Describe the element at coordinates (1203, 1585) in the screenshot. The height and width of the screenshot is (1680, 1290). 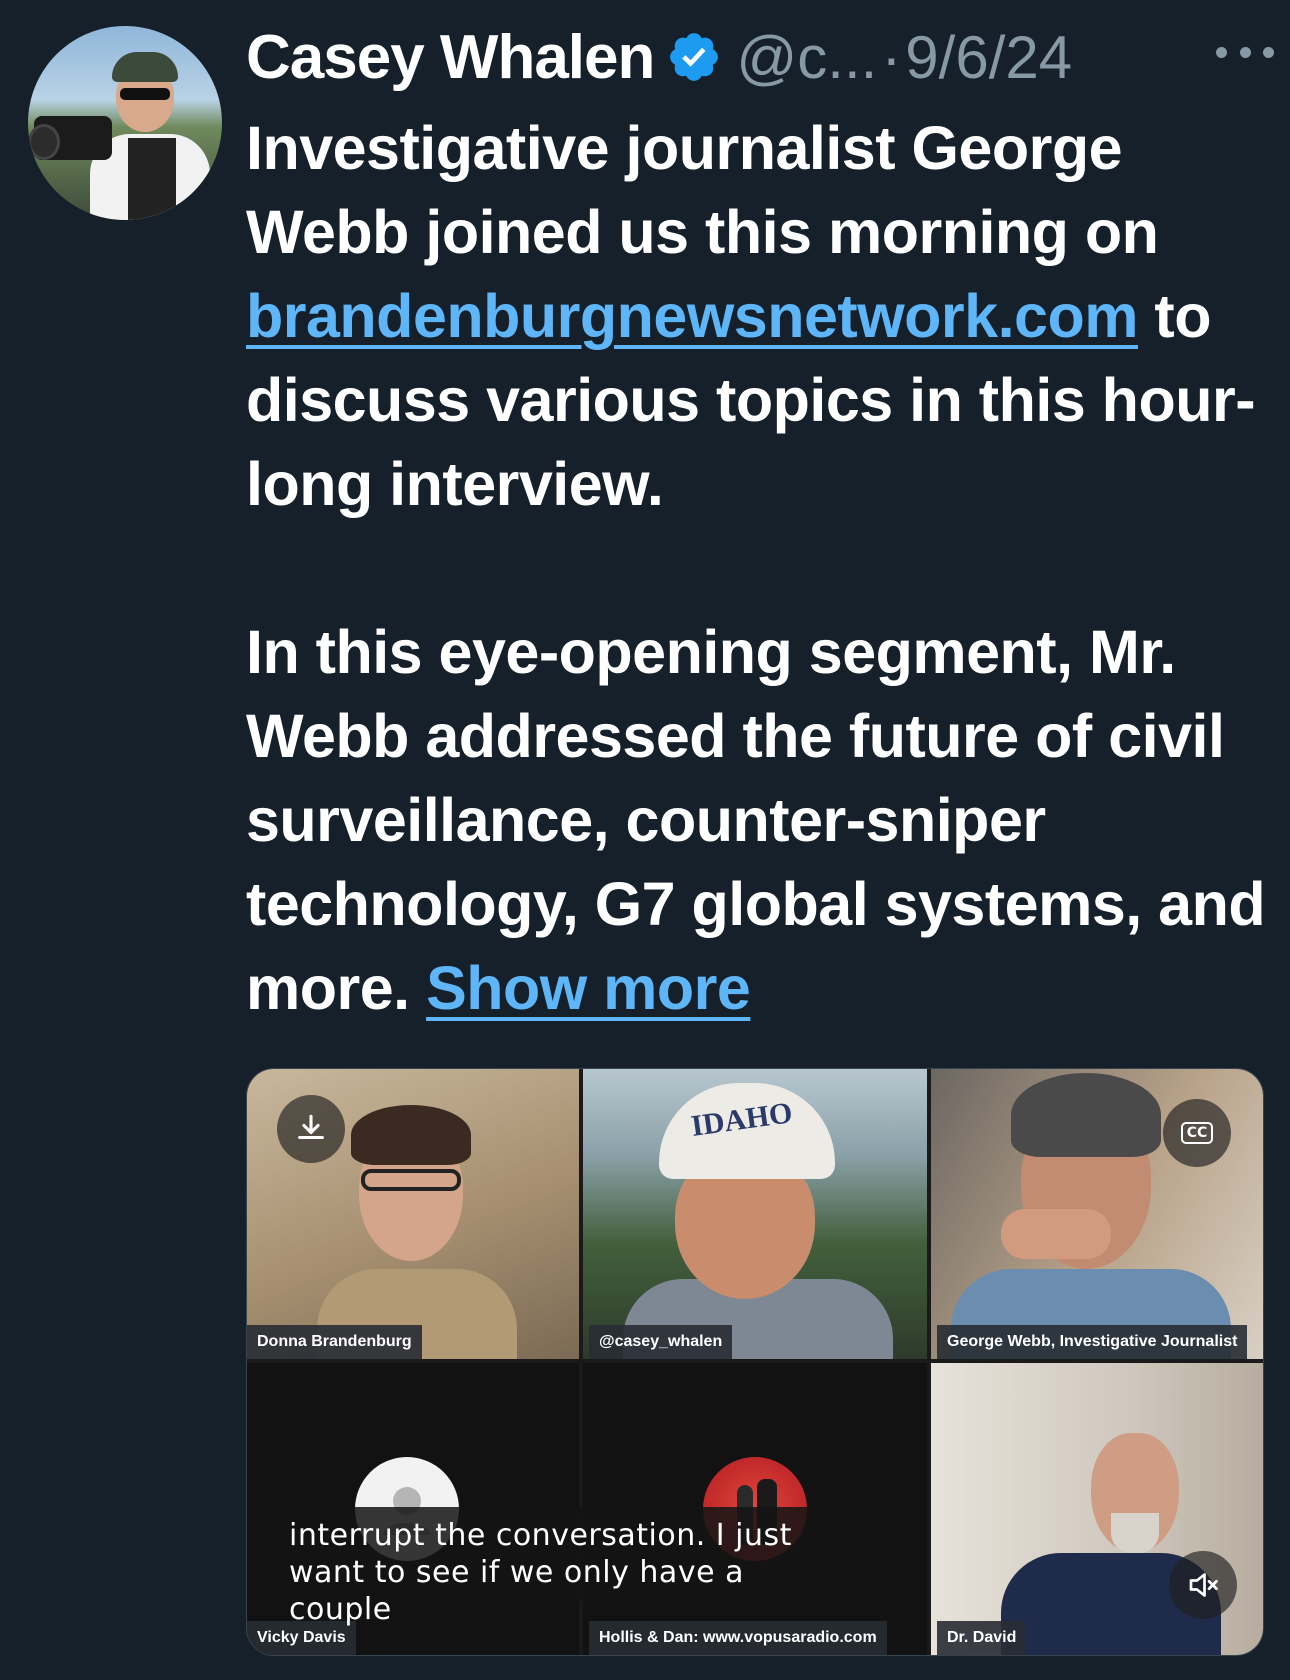
I see `mute-icon` at that location.